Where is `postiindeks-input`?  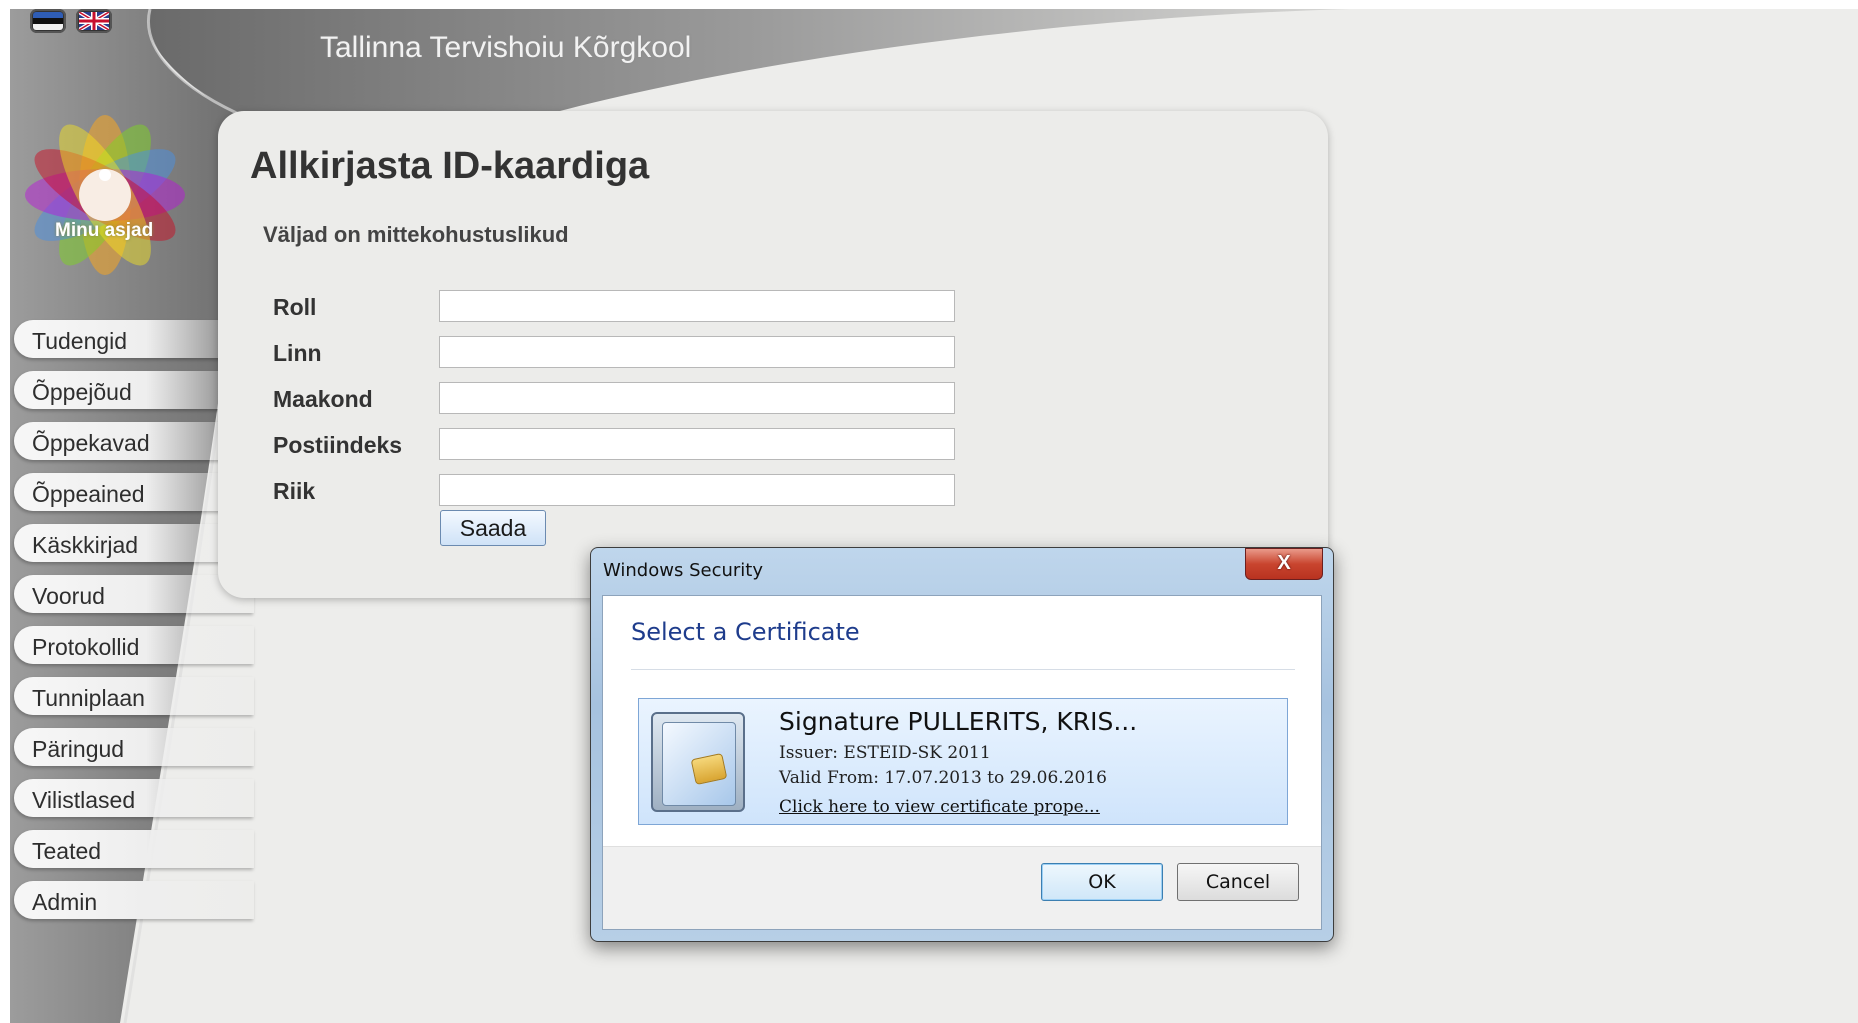
postiindeks-input is located at coordinates (697, 444).